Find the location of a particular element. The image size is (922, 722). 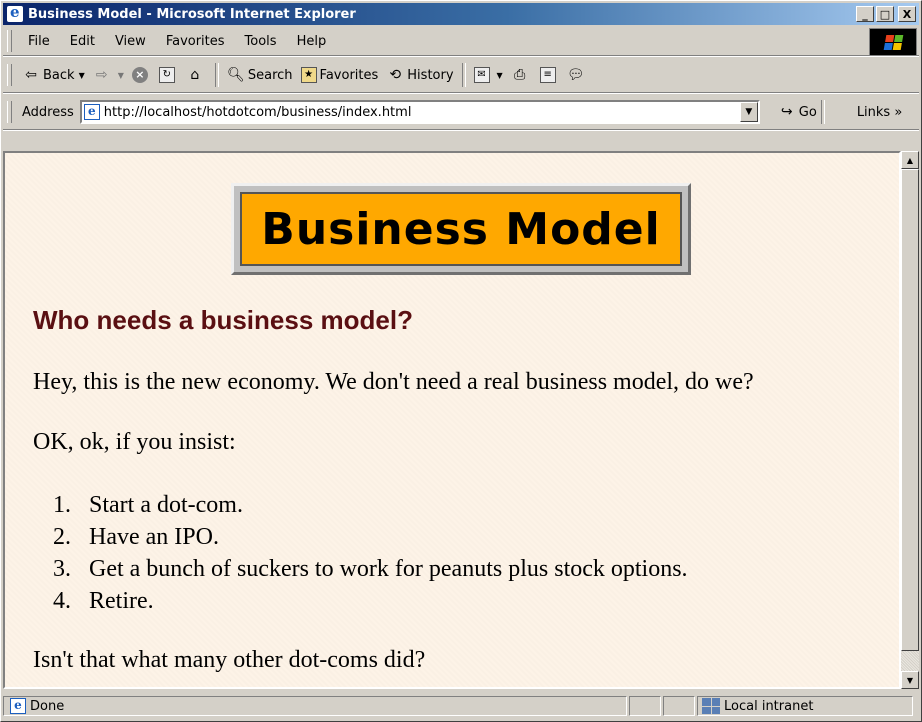

discuss-button: 💬︎ is located at coordinates (577, 75).